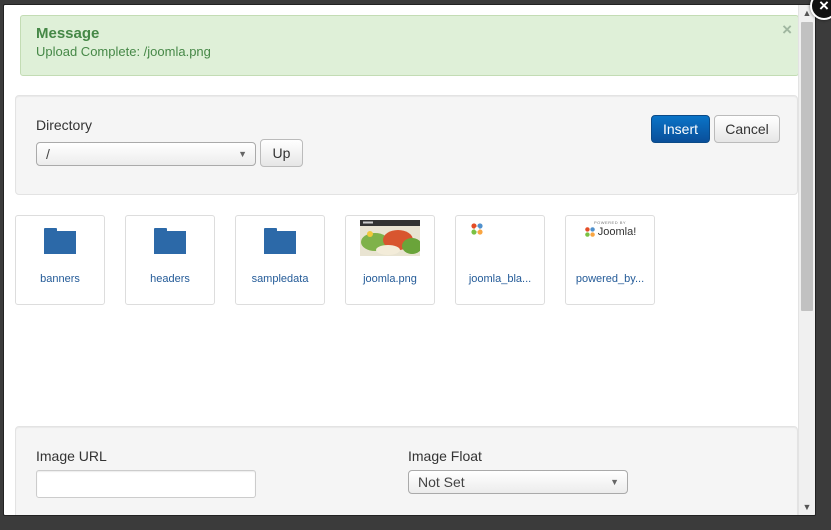 The image size is (831, 530). What do you see at coordinates (280, 279) in the screenshot?
I see `file-label: sampledata` at bounding box center [280, 279].